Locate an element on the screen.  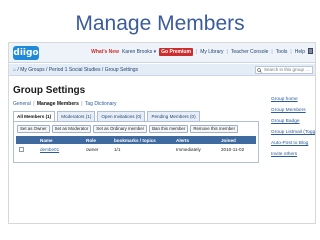
set-owner-button: Set as Owner is located at coordinates (33, 129).